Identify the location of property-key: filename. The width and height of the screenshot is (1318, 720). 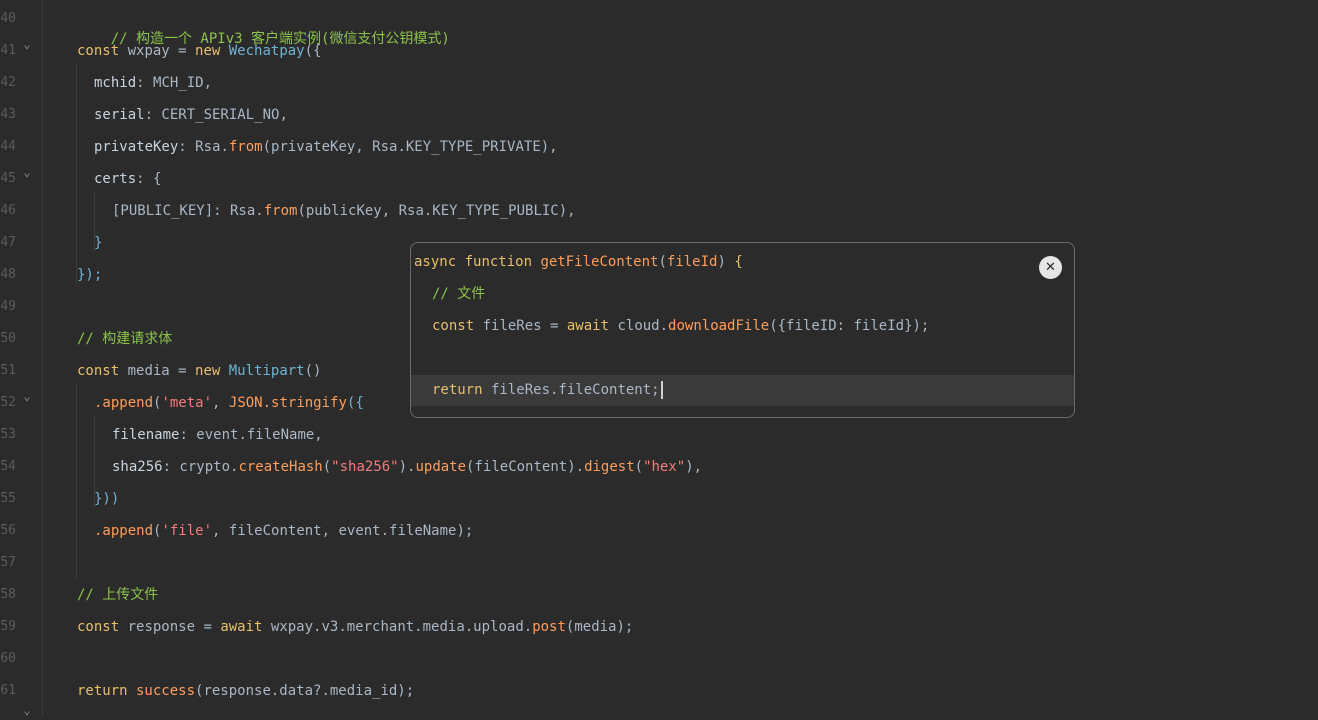
(146, 435).